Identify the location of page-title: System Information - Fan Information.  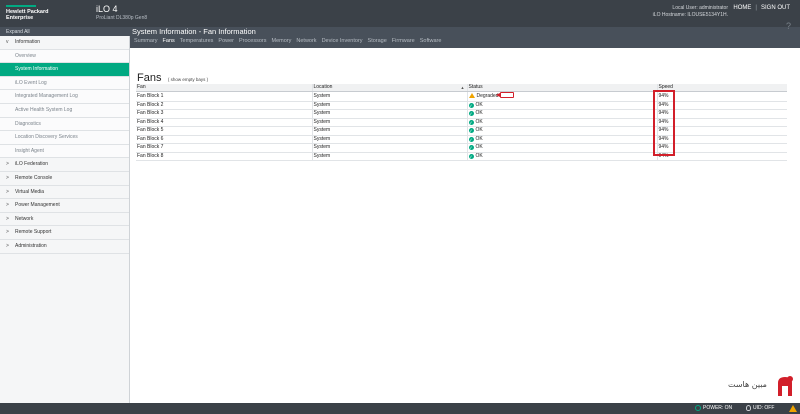
(194, 31).